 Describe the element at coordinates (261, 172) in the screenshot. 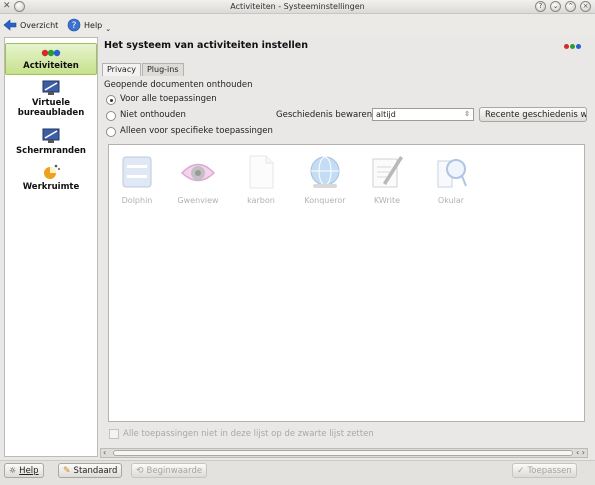

I see `karbon-icon` at that location.